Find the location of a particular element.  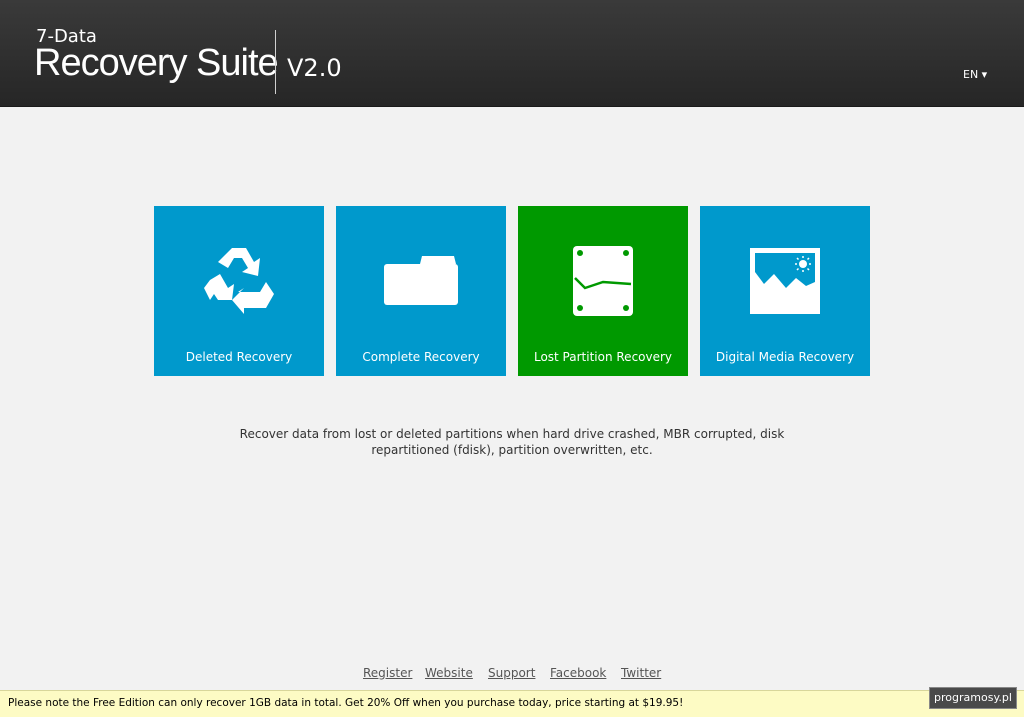

title-divider is located at coordinates (275, 62).